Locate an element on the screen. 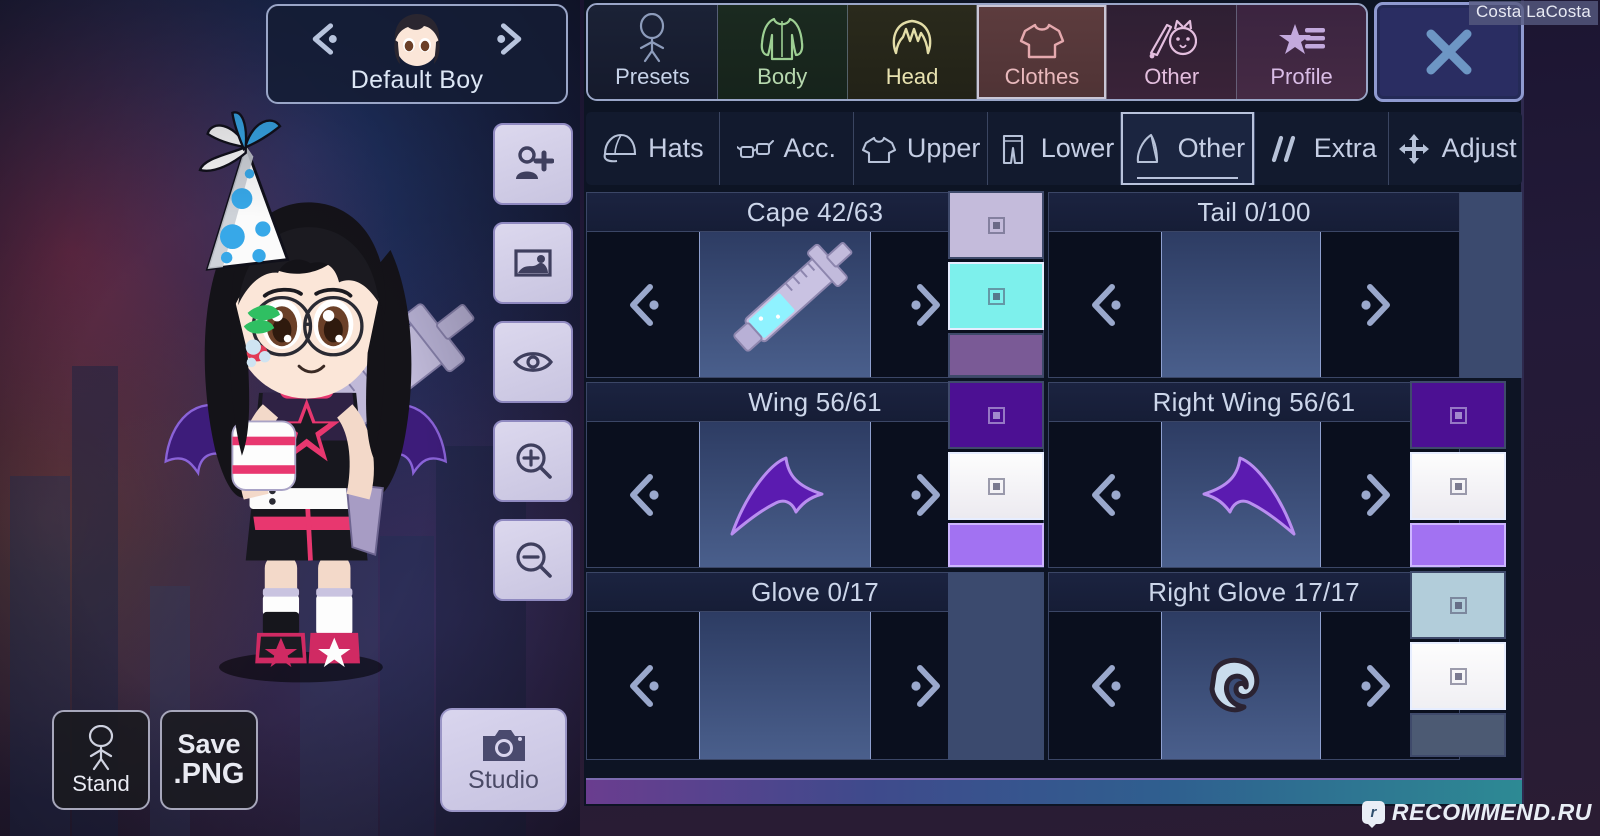 The height and width of the screenshot is (836, 1600). stand-button: Stand is located at coordinates (101, 760).